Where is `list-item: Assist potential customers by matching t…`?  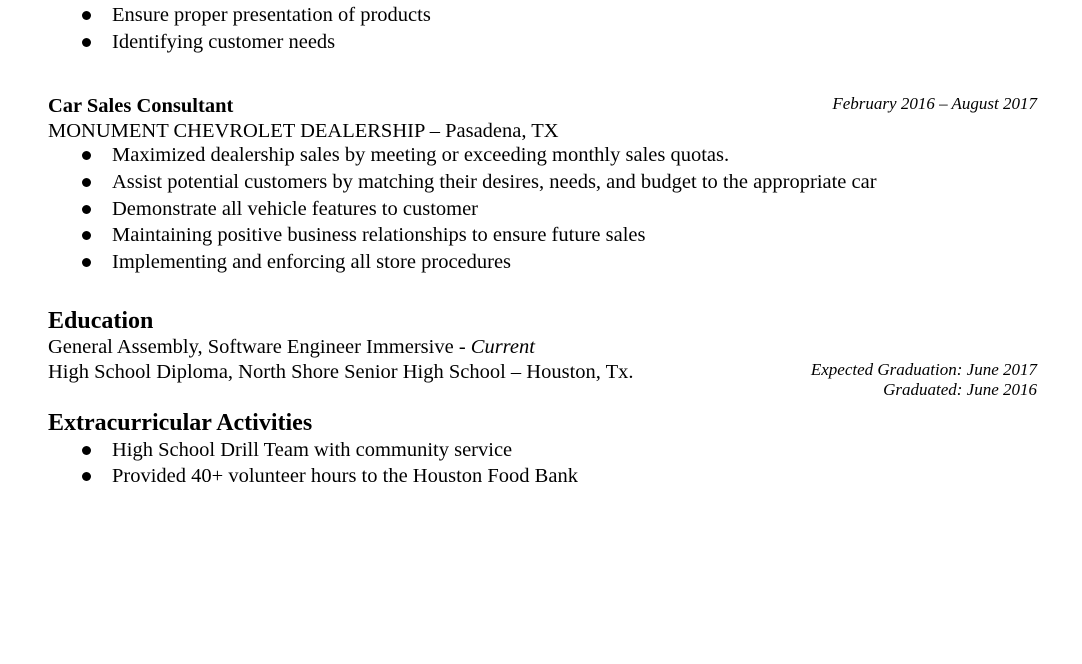
list-item: Assist potential customers by matching t… is located at coordinates (541, 182).